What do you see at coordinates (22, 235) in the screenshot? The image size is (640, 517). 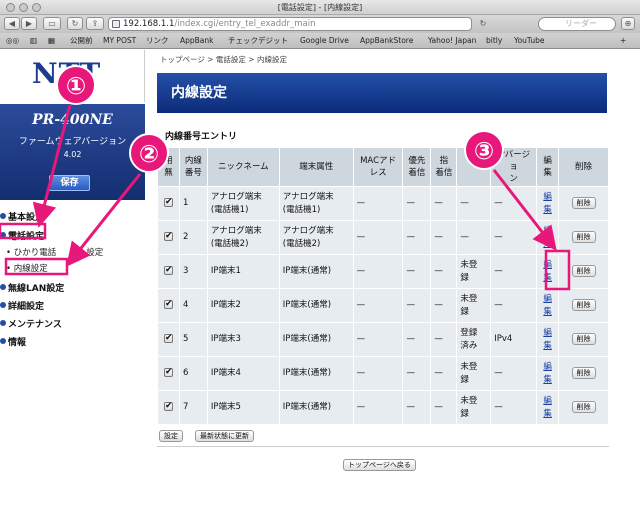 I see `nav-phone-settings: 電話設定` at bounding box center [22, 235].